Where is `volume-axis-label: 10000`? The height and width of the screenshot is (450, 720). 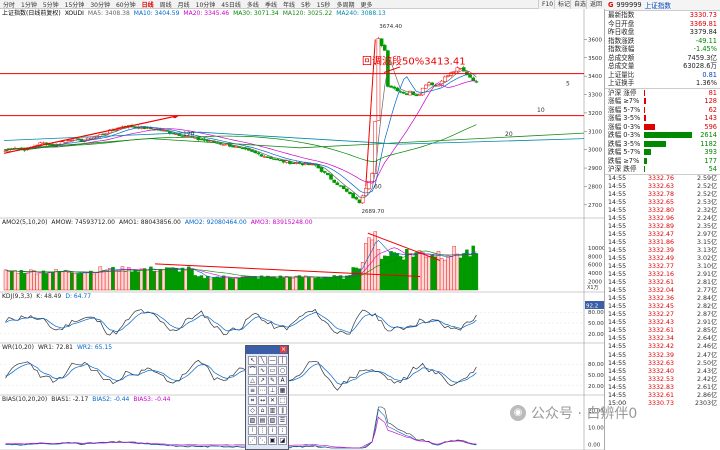
volume-axis-label: 10000 is located at coordinates (596, 249).